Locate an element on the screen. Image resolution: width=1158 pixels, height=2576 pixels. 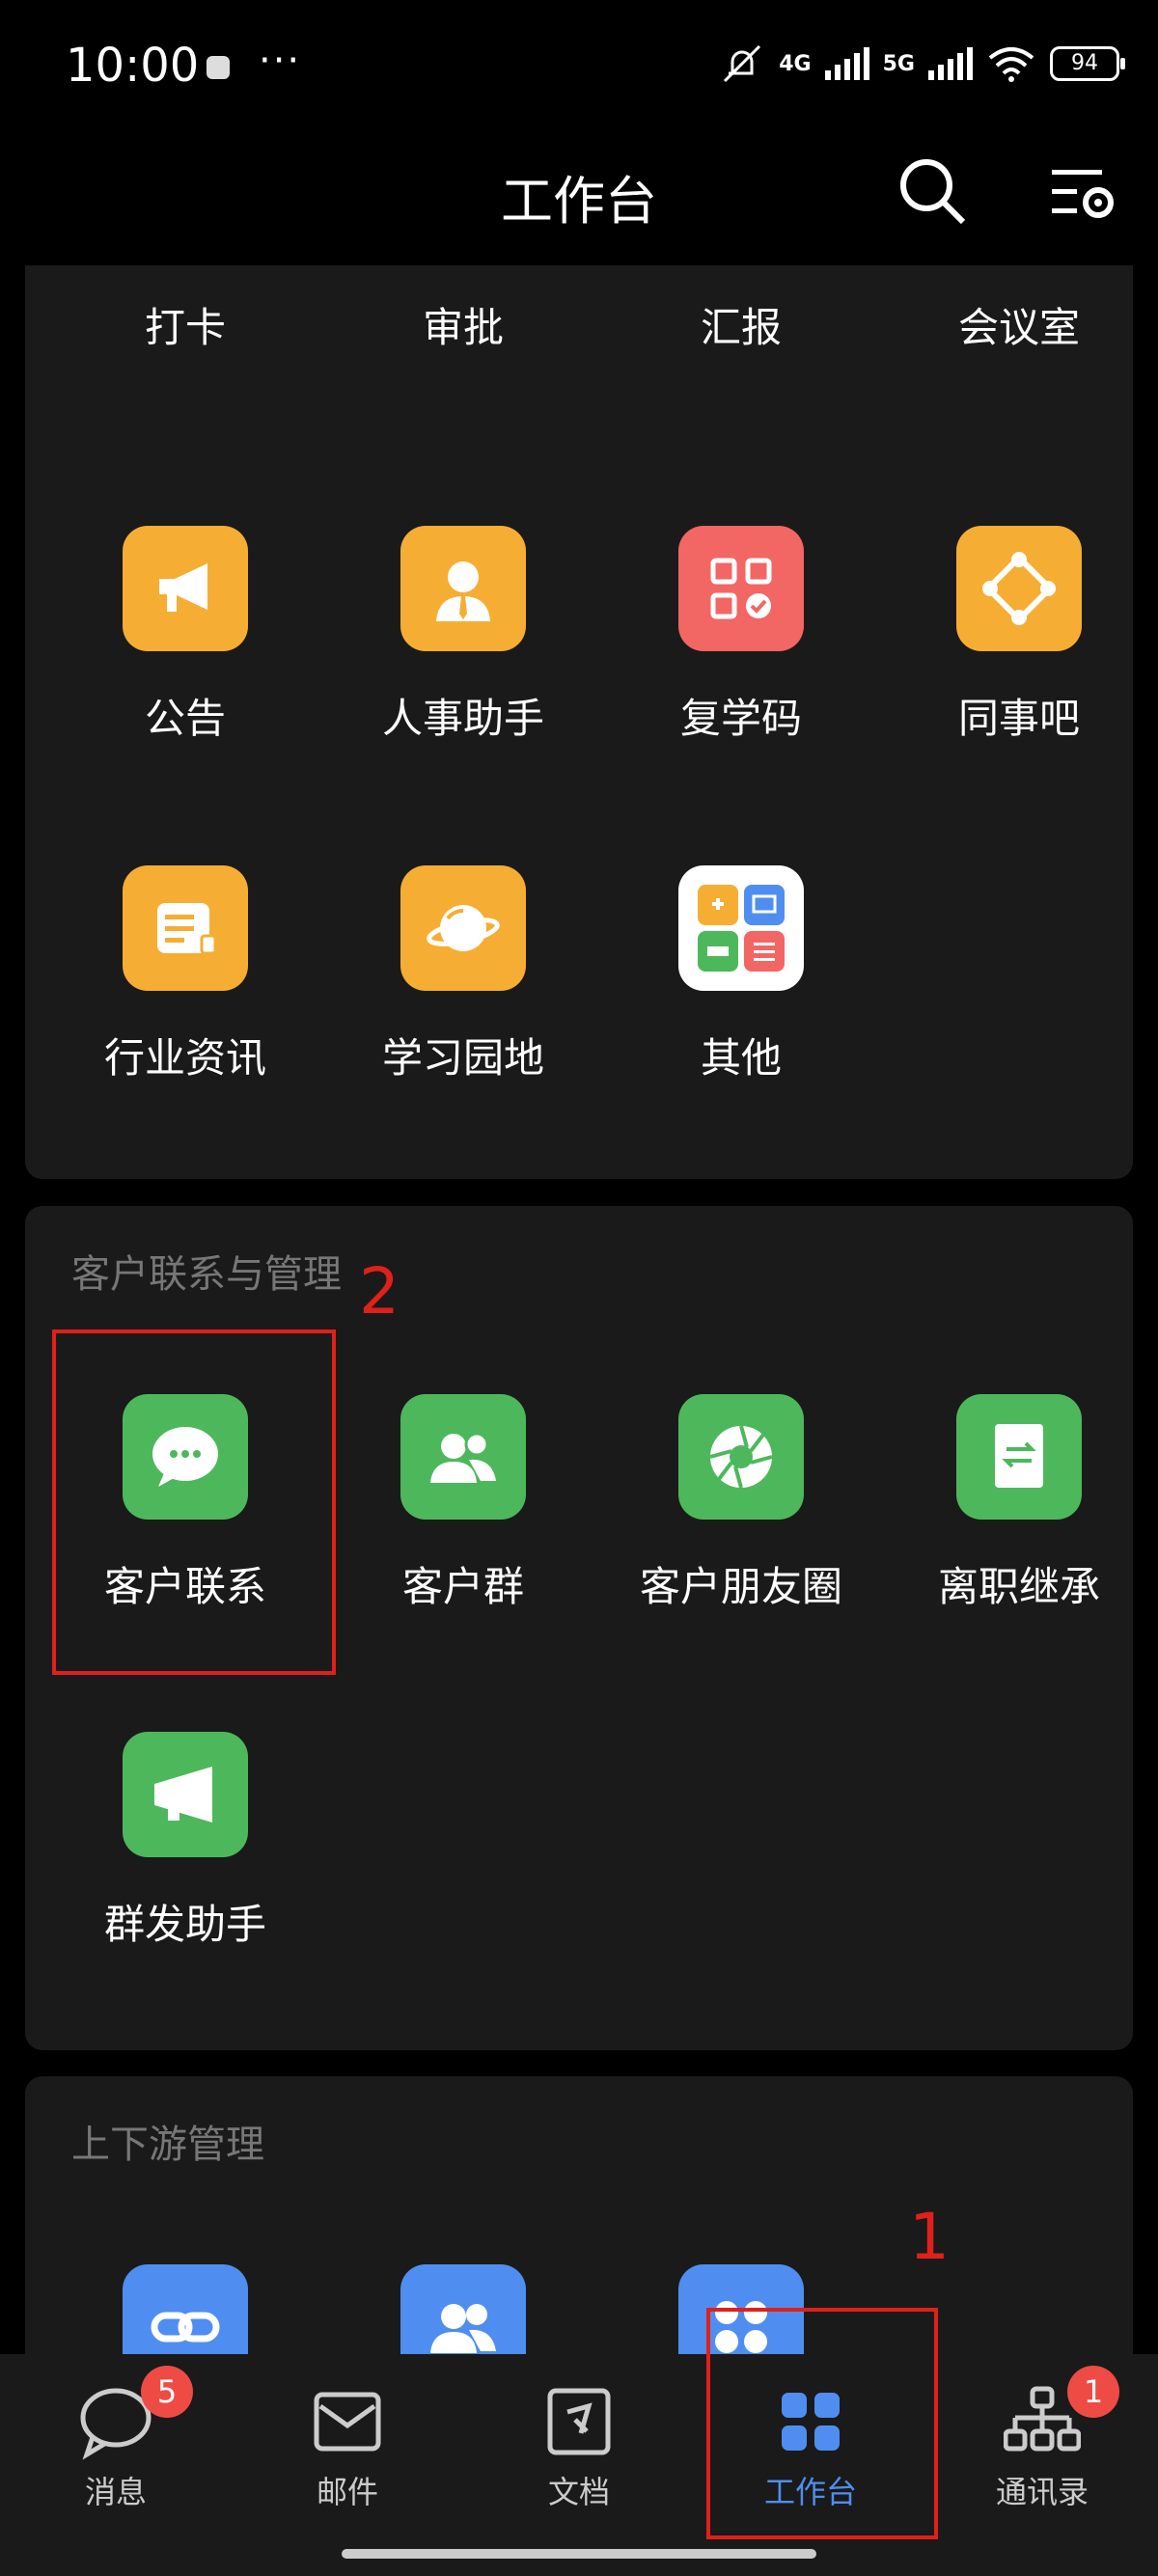
app-label: 群发助手 is located at coordinates (184, 1925).